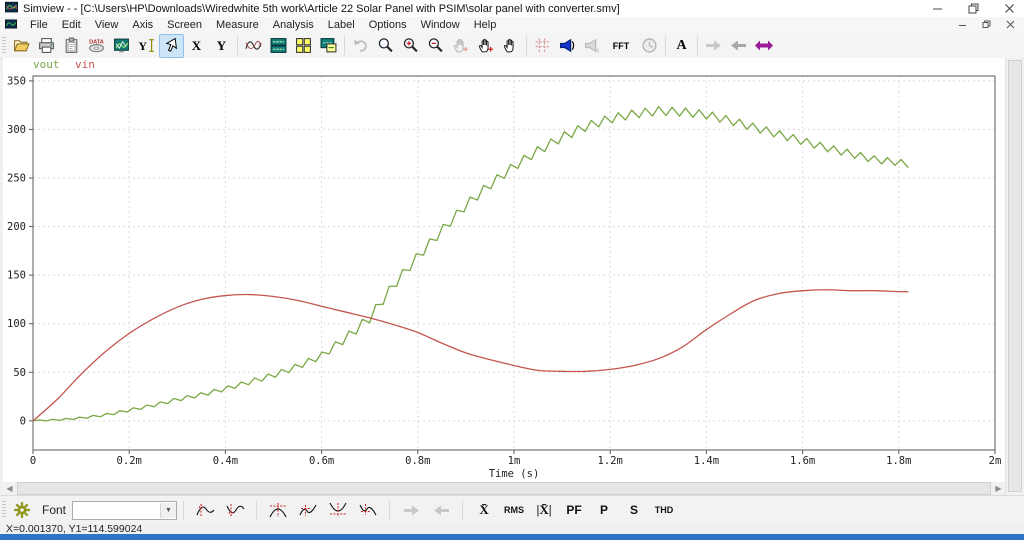 This screenshot has height=540, width=1024. I want to click on menu-edit: Edit, so click(71, 25).